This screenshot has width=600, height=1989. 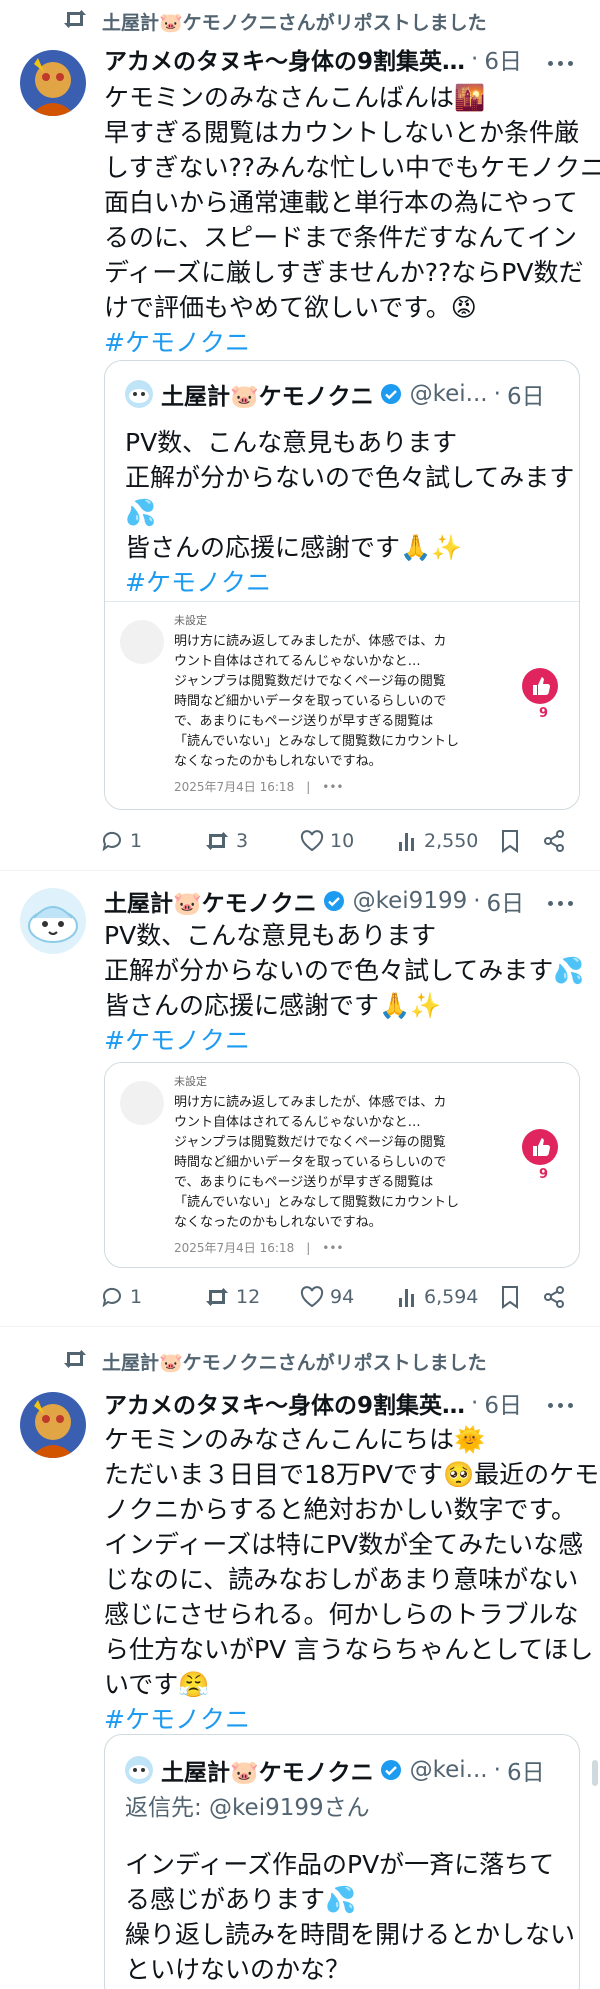 What do you see at coordinates (410, 901) in the screenshot?
I see `author-handle: @kei9199` at bounding box center [410, 901].